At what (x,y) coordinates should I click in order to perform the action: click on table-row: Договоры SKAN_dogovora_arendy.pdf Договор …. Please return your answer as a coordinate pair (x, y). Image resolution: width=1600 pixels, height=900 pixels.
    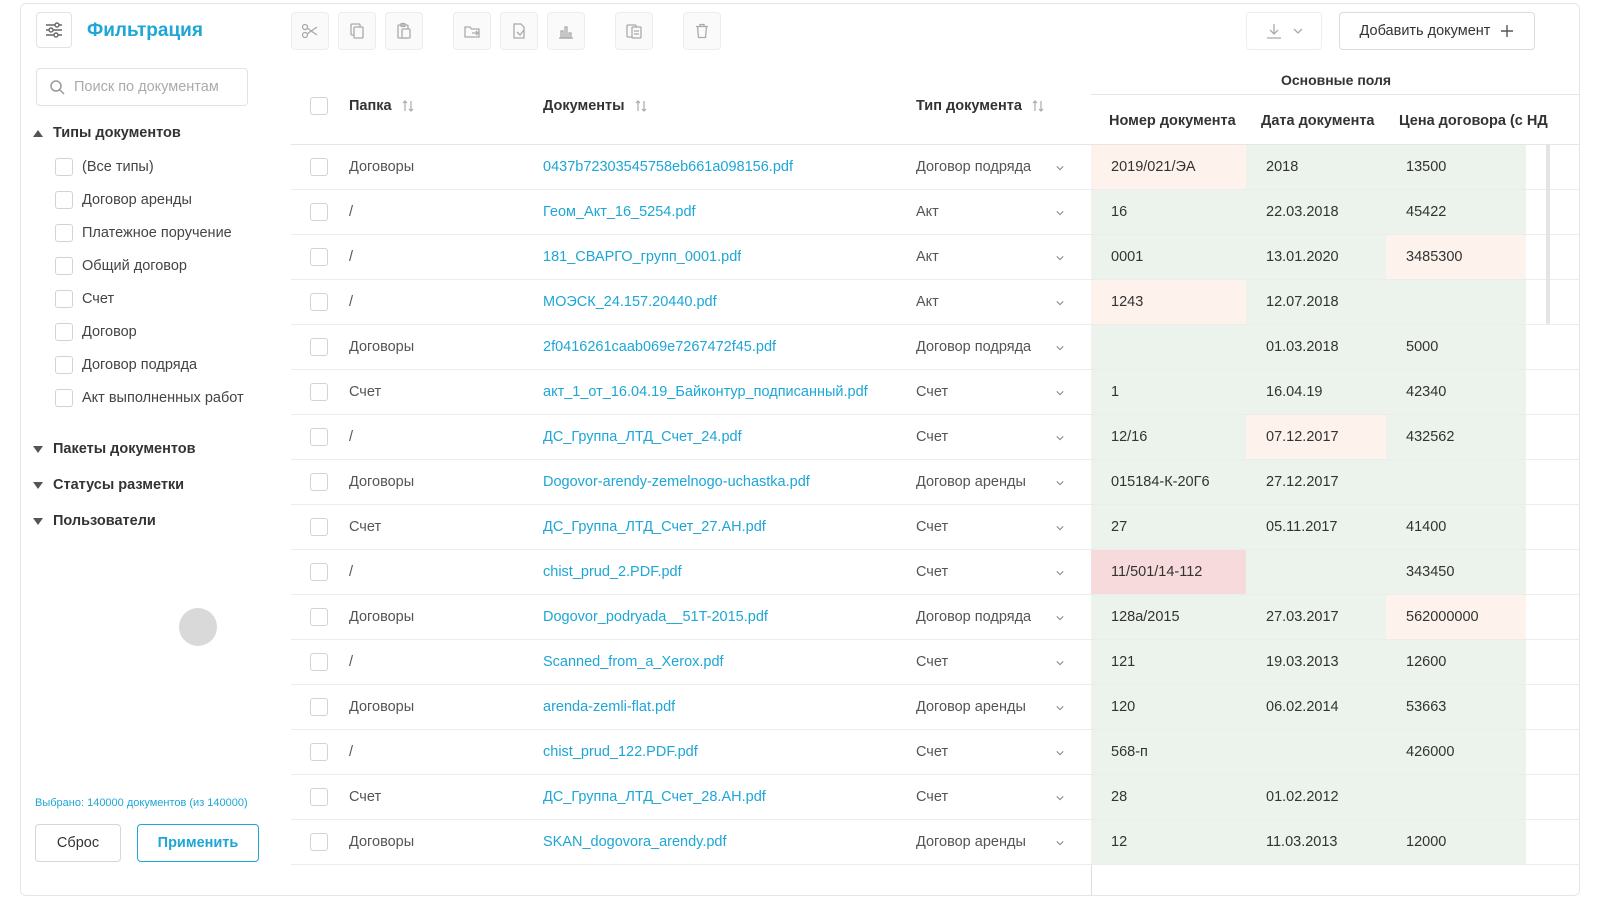
    Looking at the image, I should click on (935, 842).